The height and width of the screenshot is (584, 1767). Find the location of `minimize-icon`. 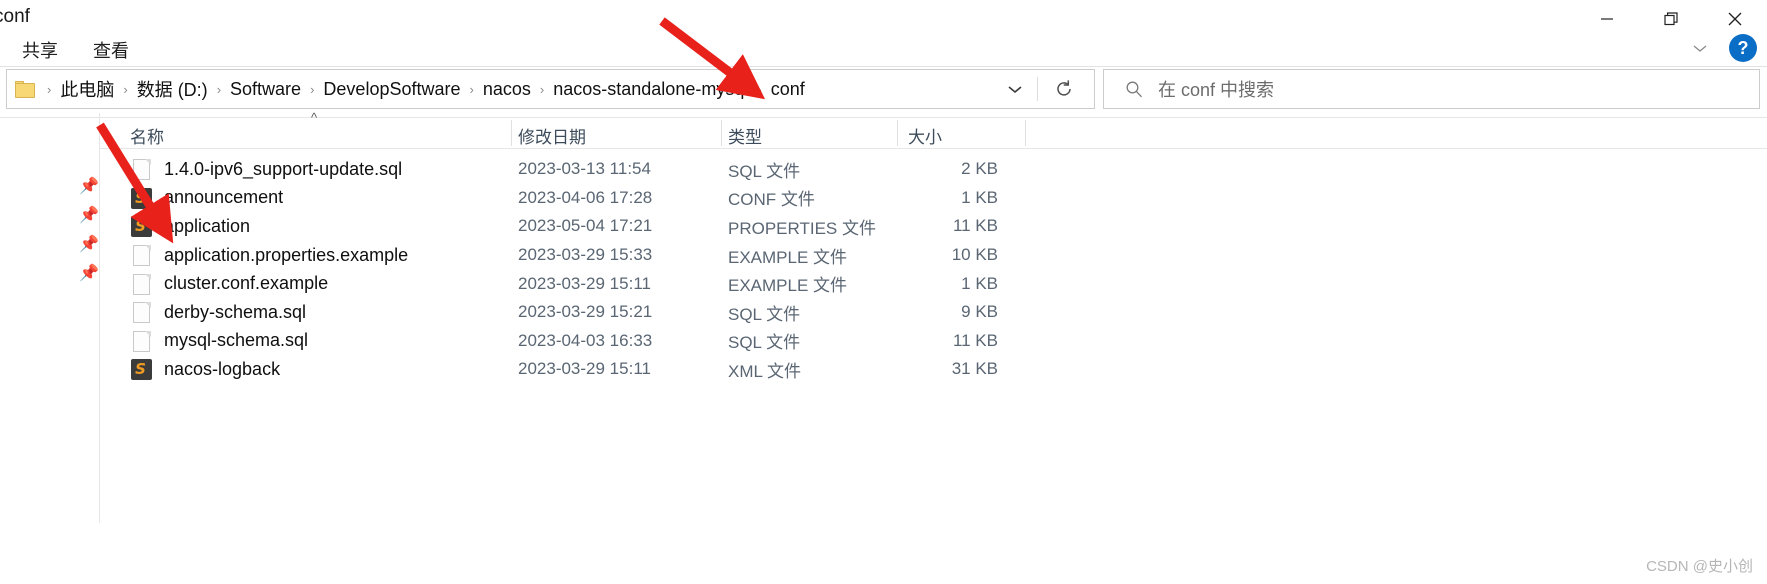

minimize-icon is located at coordinates (1607, 19).